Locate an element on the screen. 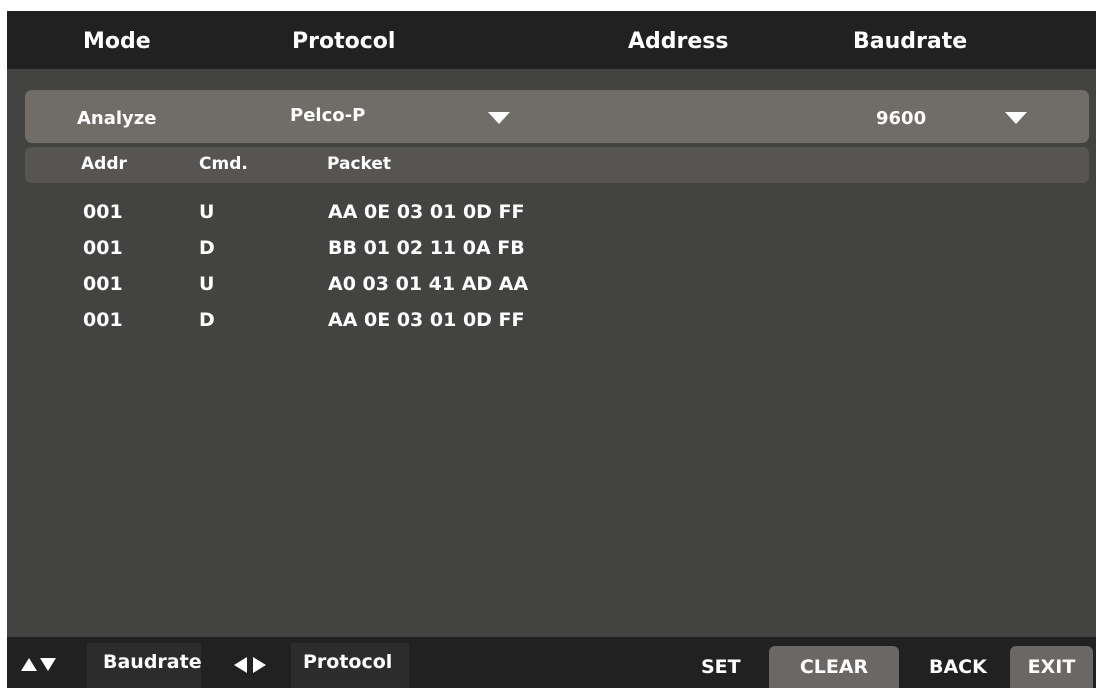 The height and width of the screenshot is (688, 1096). column-packet: Packet is located at coordinates (359, 164).